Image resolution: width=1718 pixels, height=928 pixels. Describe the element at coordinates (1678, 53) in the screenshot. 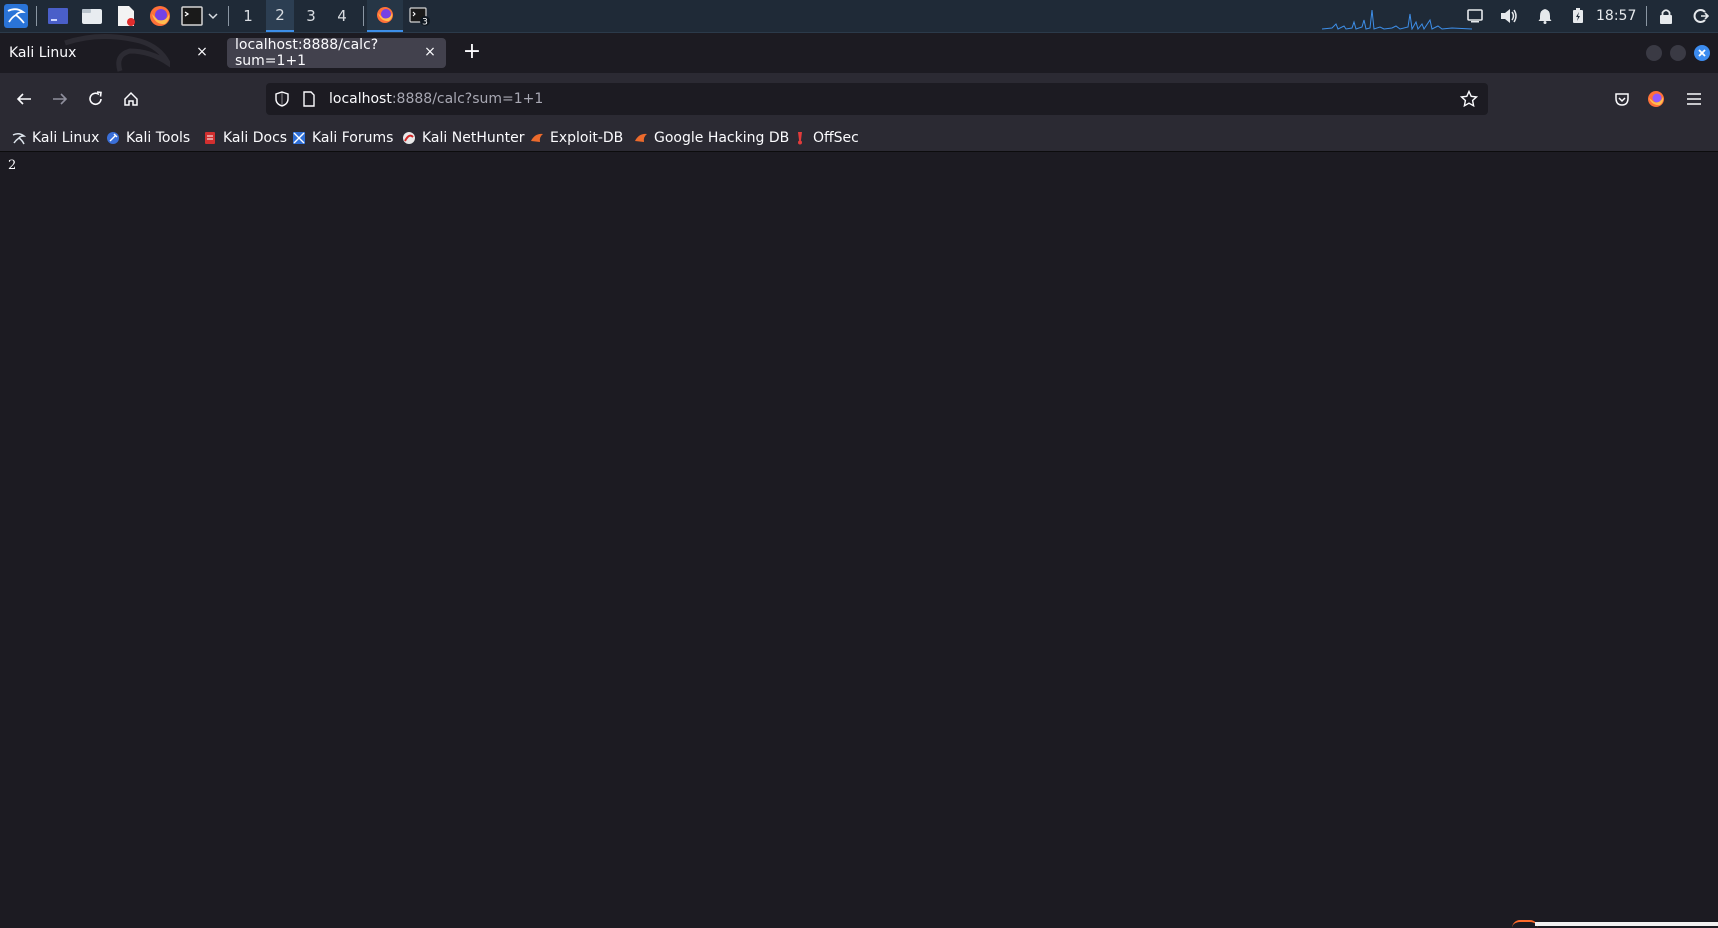

I see `maximize-window-button` at that location.